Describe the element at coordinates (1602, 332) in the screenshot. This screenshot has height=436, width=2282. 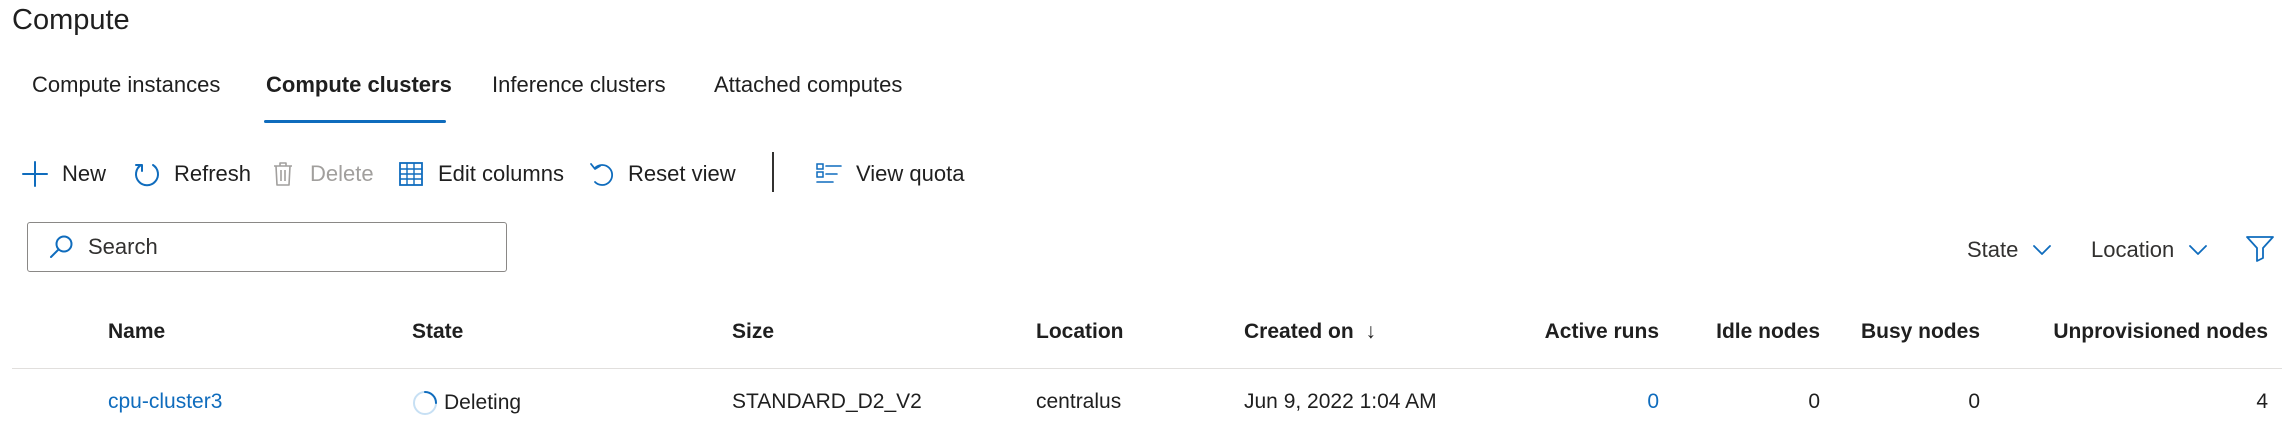
I see `column-header-active-runs: Active runs` at that location.